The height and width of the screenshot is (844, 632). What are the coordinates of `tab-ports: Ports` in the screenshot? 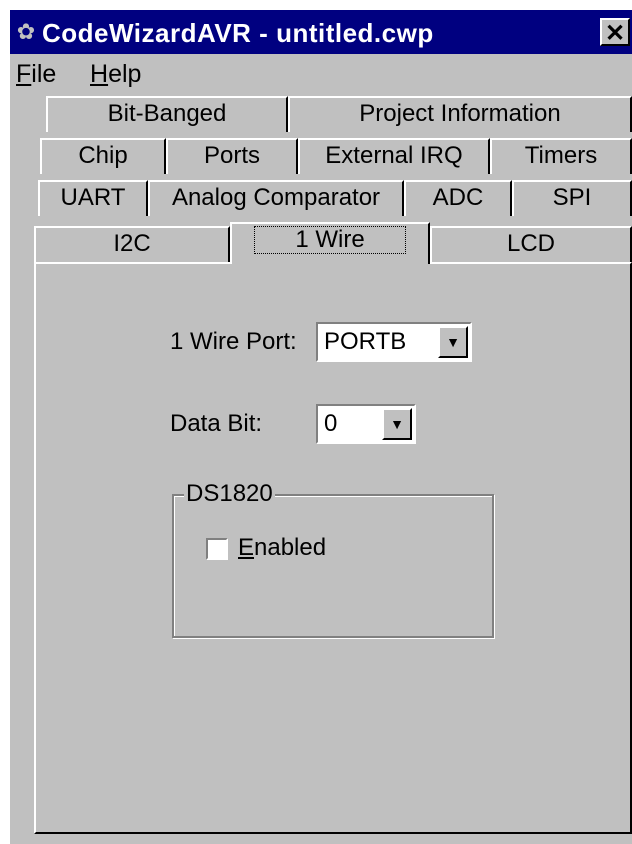 It's located at (232, 156).